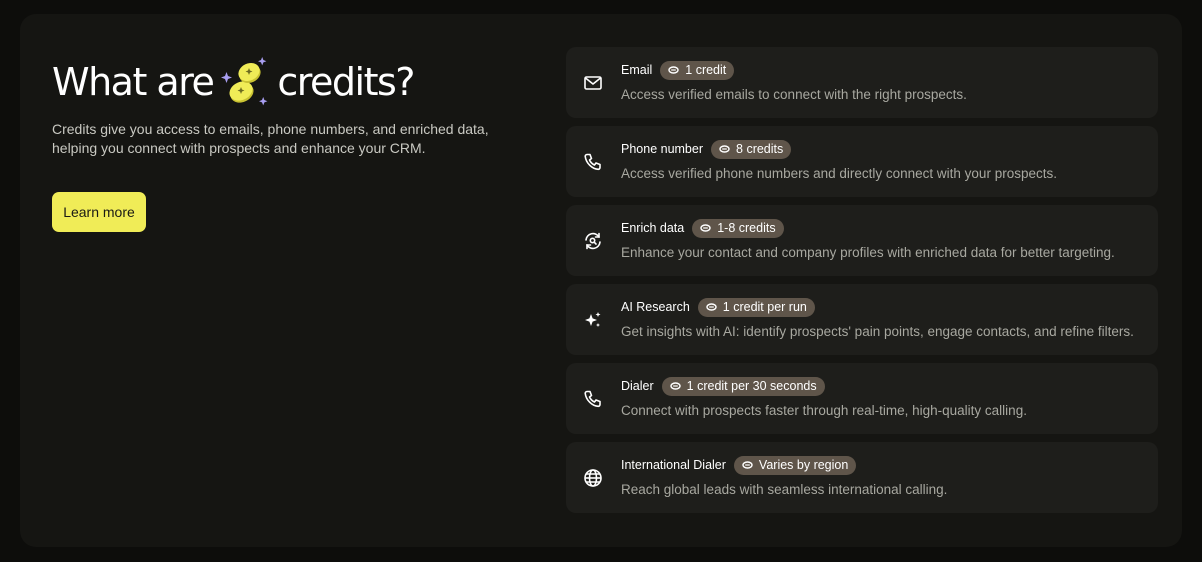 Image resolution: width=1202 pixels, height=562 pixels. What do you see at coordinates (637, 386) in the screenshot?
I see `item-title: Dialer` at bounding box center [637, 386].